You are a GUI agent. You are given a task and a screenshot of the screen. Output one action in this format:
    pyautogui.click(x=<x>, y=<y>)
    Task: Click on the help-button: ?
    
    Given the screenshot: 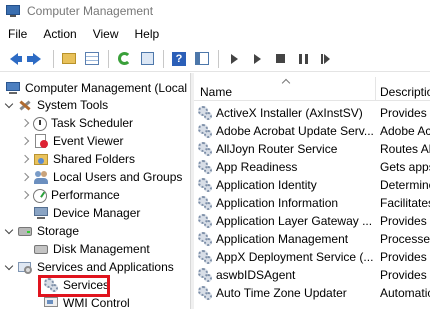 What is the action you would take?
    pyautogui.click(x=179, y=59)
    